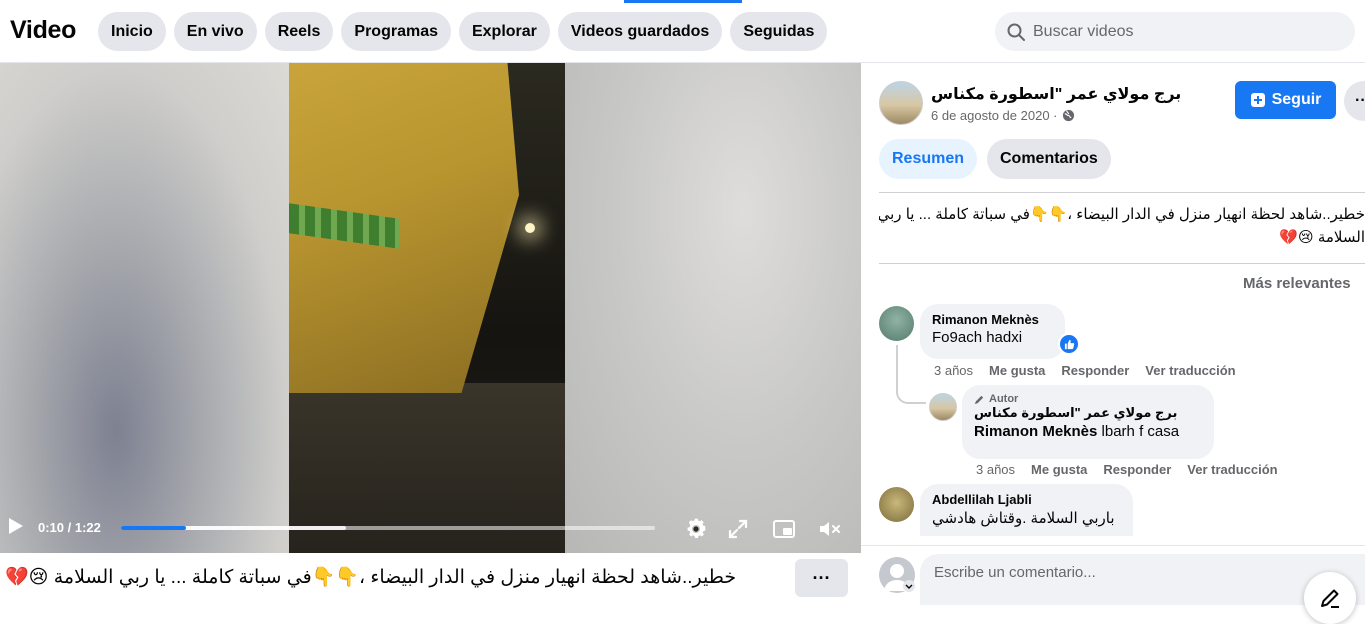 The width and height of the screenshot is (1365, 624). I want to click on comment-text: باربي السلامة .وقتاش هادشي, so click(1023, 518).